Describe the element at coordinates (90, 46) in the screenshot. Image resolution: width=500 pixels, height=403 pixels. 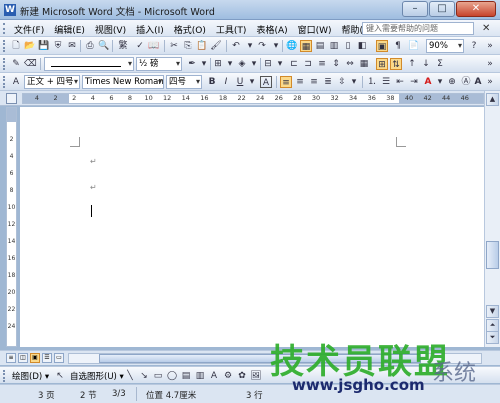
I see `print-icon: ⎙` at that location.